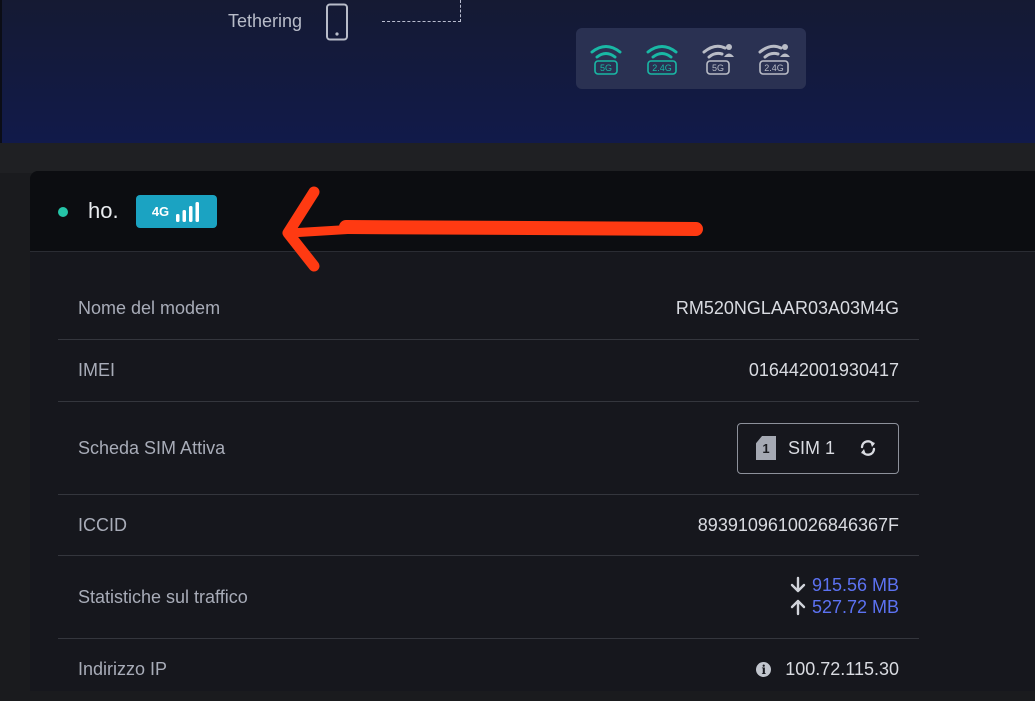  Describe the element at coordinates (764, 669) in the screenshot. I see `info-icon: i` at that location.